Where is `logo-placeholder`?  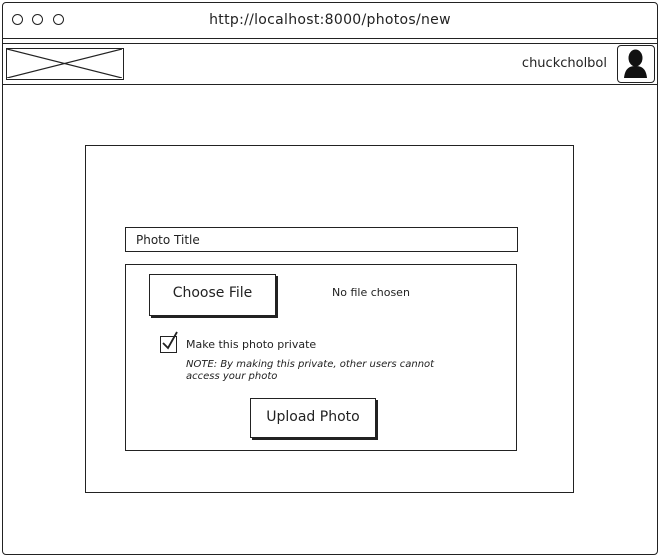 logo-placeholder is located at coordinates (65, 64).